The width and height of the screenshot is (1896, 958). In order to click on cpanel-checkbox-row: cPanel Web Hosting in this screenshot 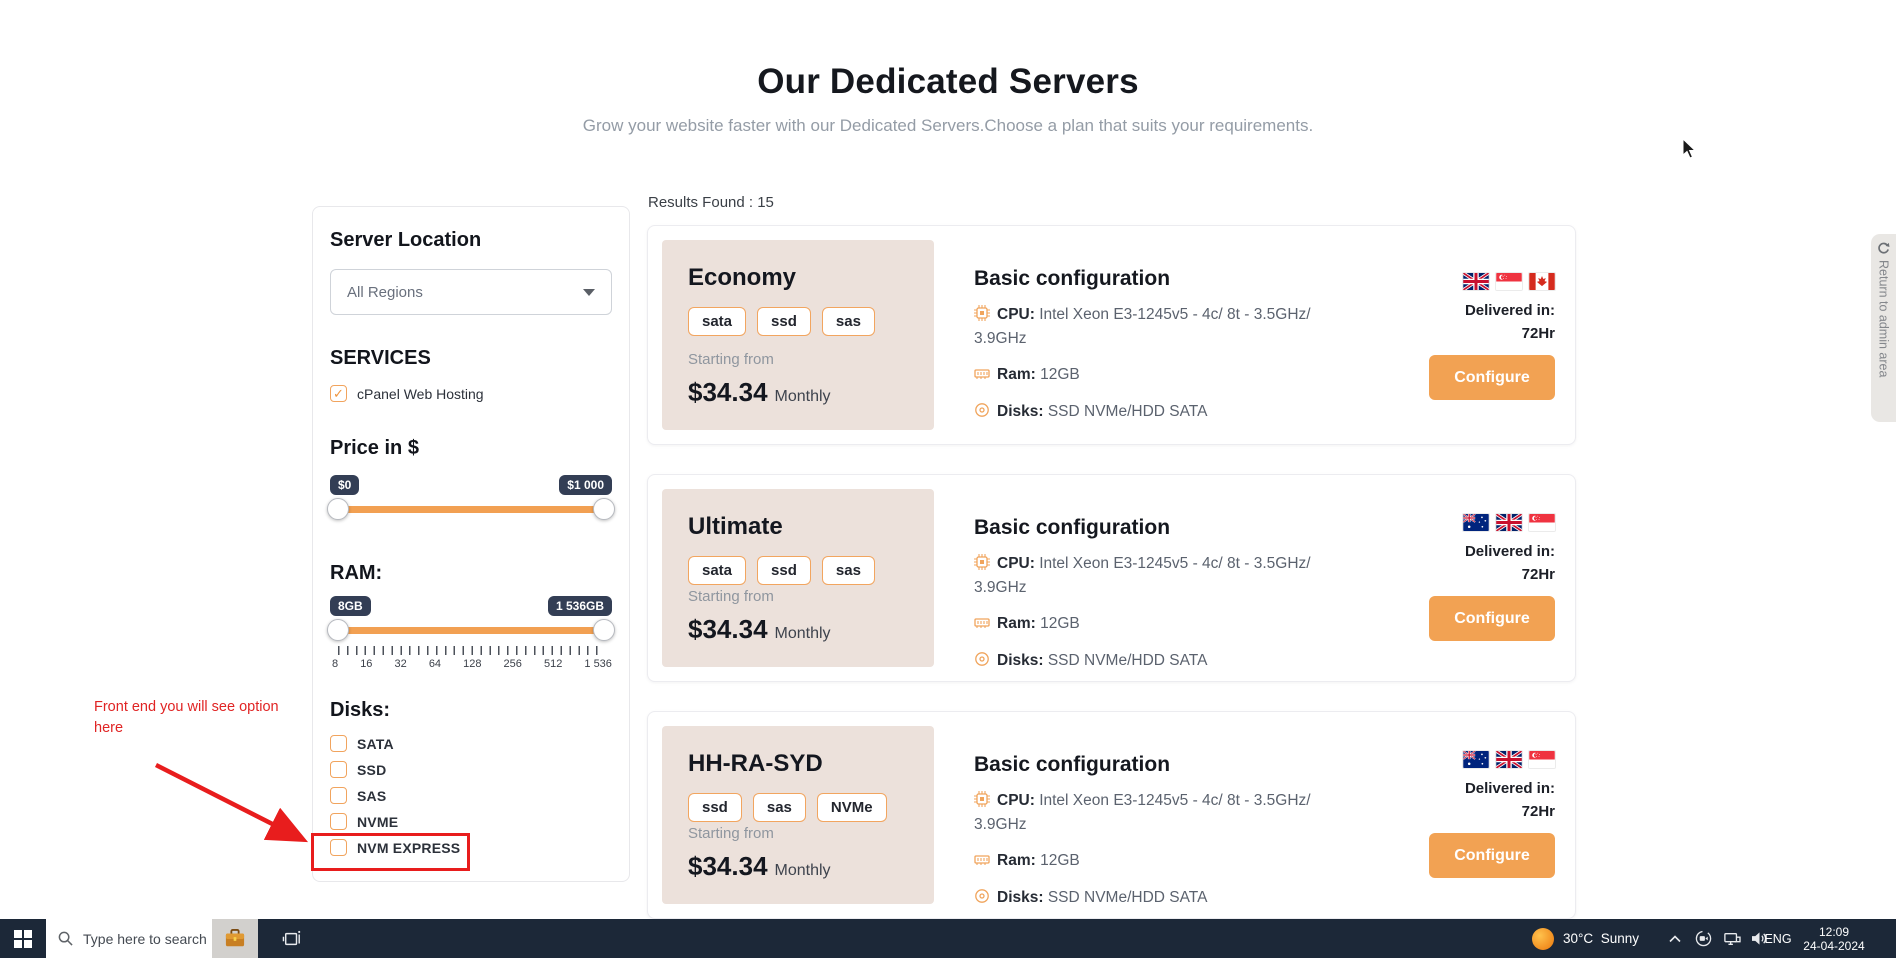, I will do `click(471, 393)`.